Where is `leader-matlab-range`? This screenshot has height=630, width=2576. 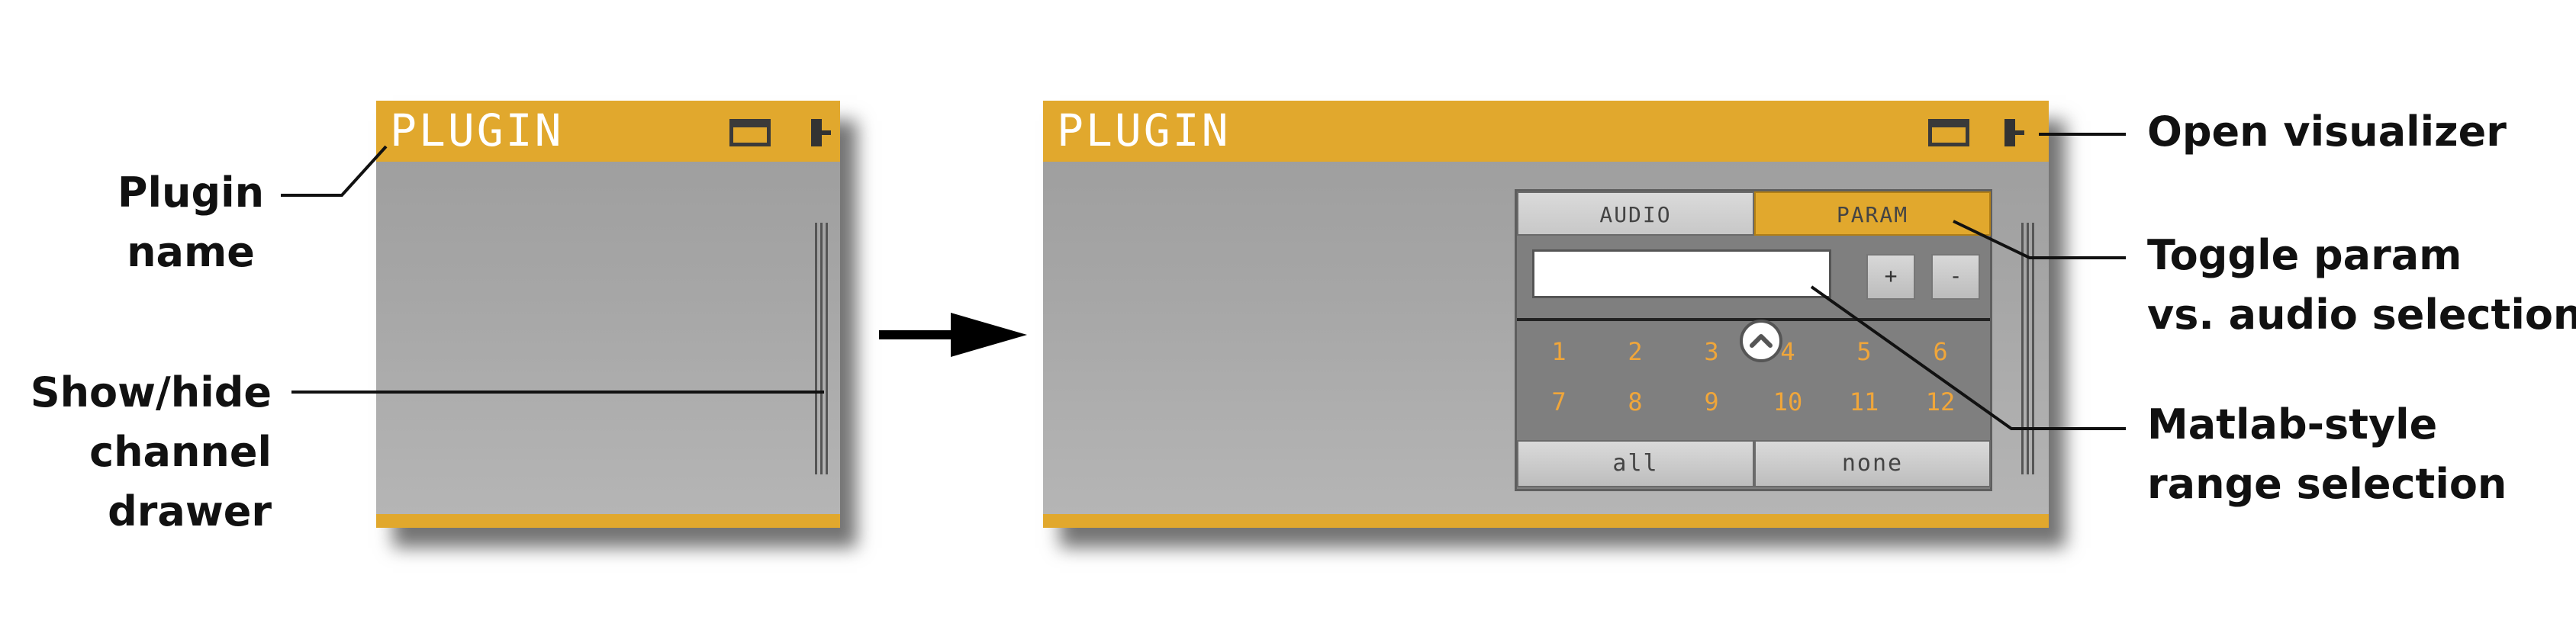
leader-matlab-range is located at coordinates (1968, 357).